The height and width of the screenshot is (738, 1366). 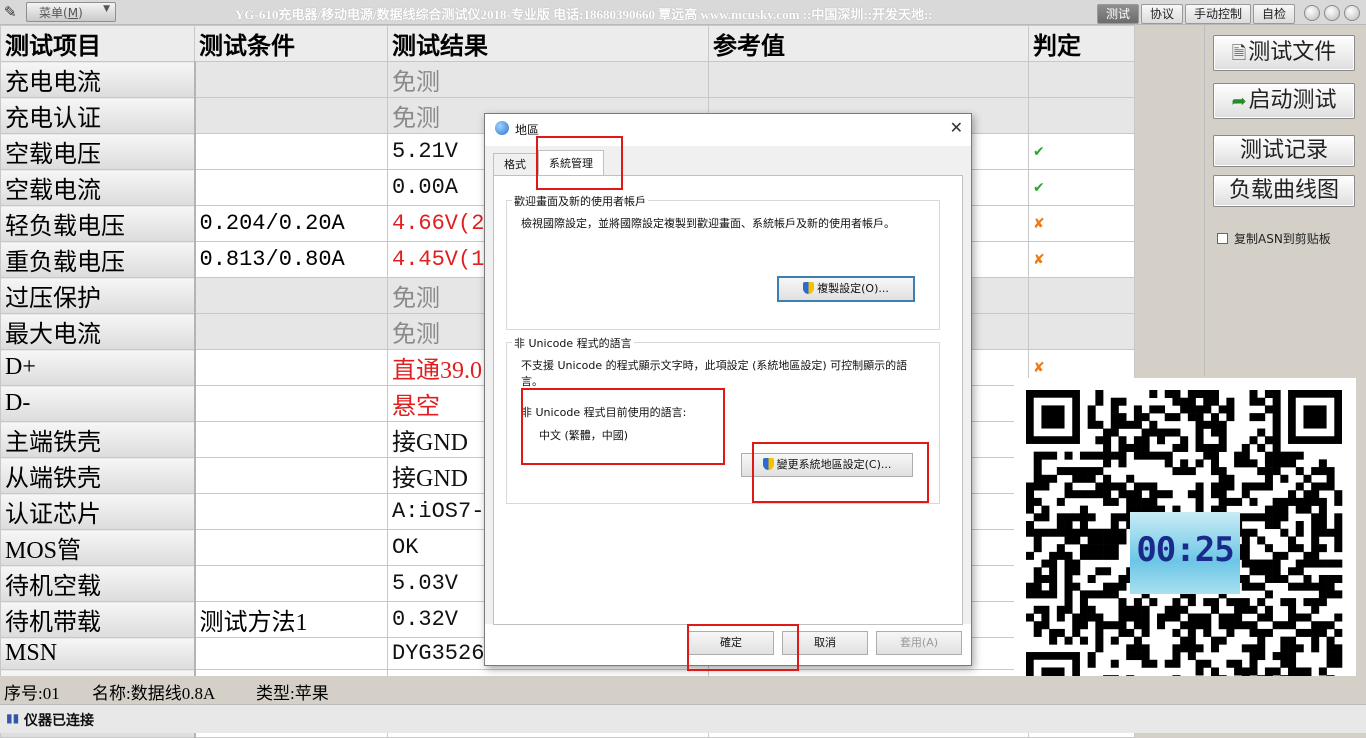 I want to click on header-verdict: 判定, so click(x=1081, y=43).